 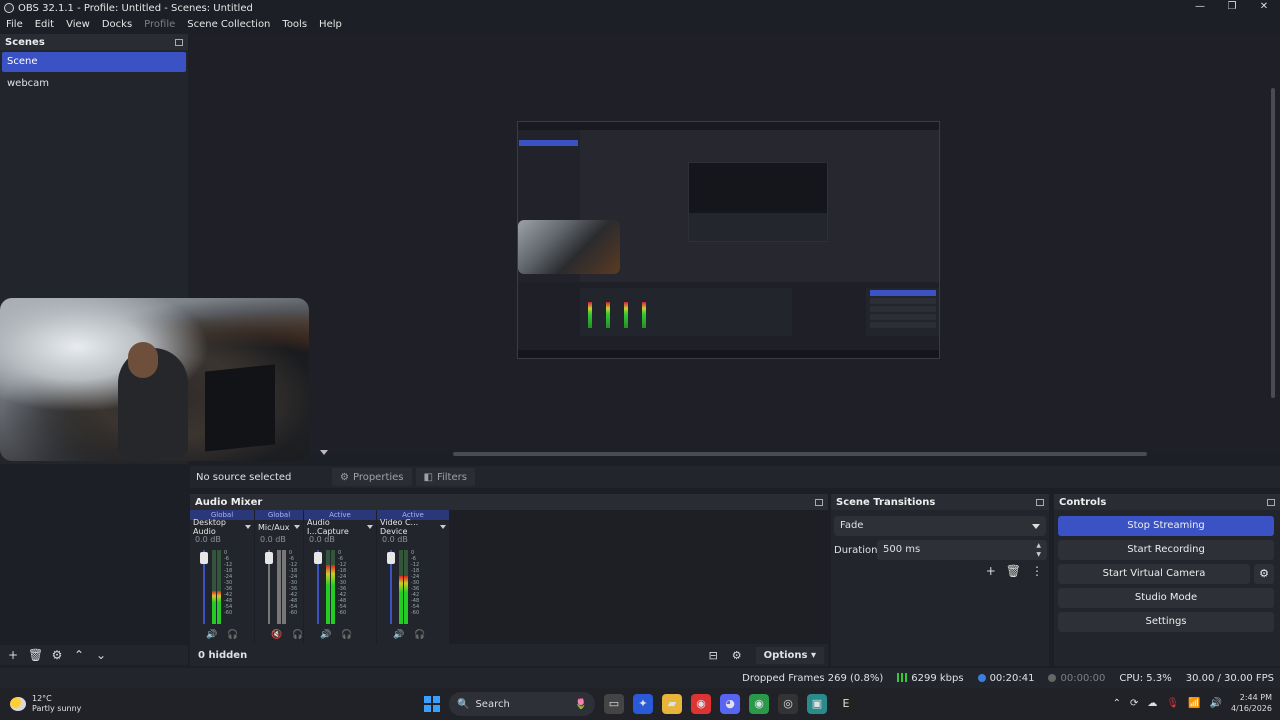 What do you see at coordinates (240, 408) in the screenshot?
I see `webcam-monitor` at bounding box center [240, 408].